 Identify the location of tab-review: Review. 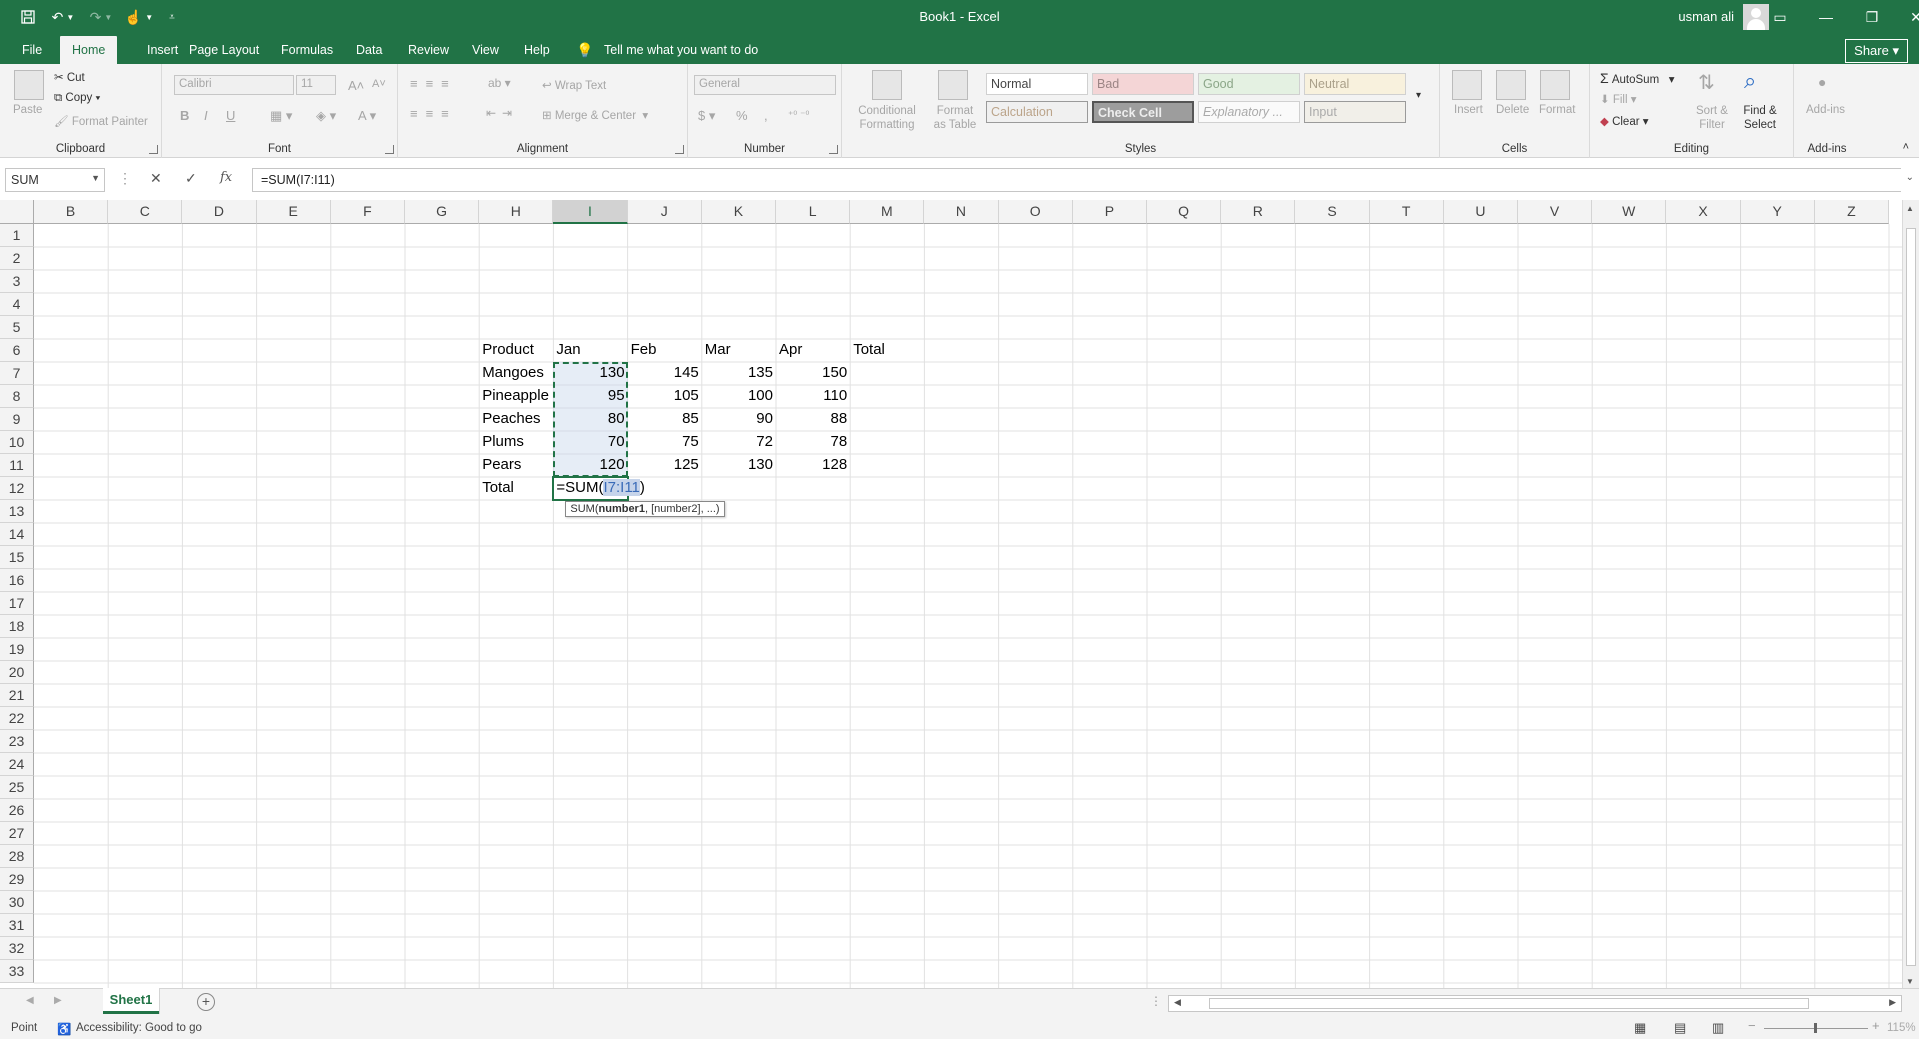
(428, 50).